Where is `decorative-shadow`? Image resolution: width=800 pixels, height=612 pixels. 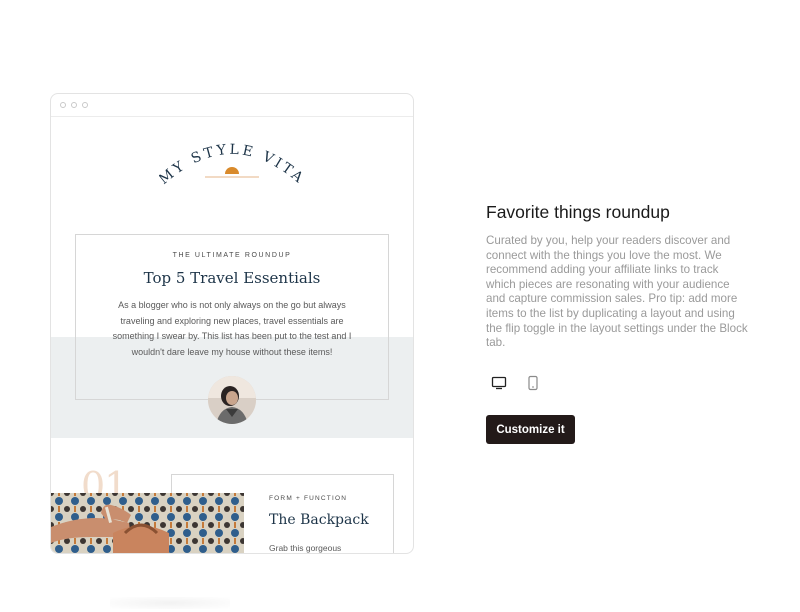
decorative-shadow is located at coordinates (170, 603).